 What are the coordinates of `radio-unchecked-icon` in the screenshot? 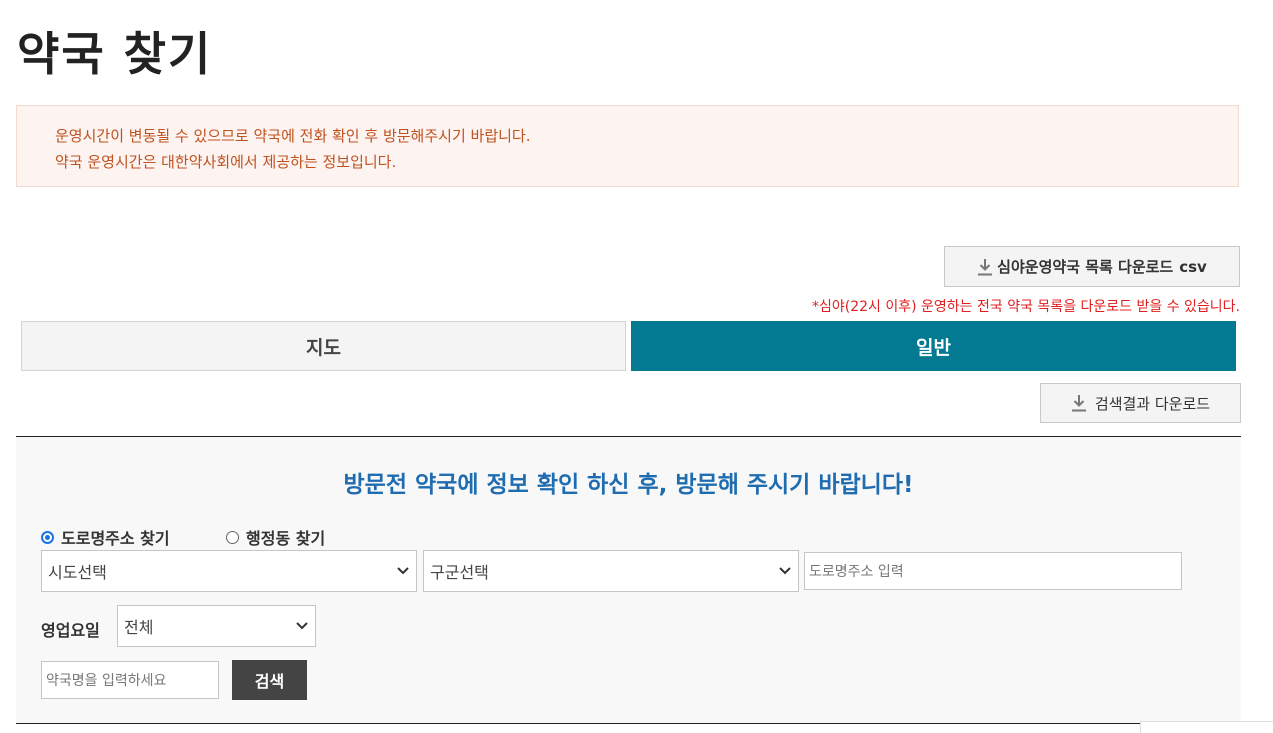 It's located at (232, 537).